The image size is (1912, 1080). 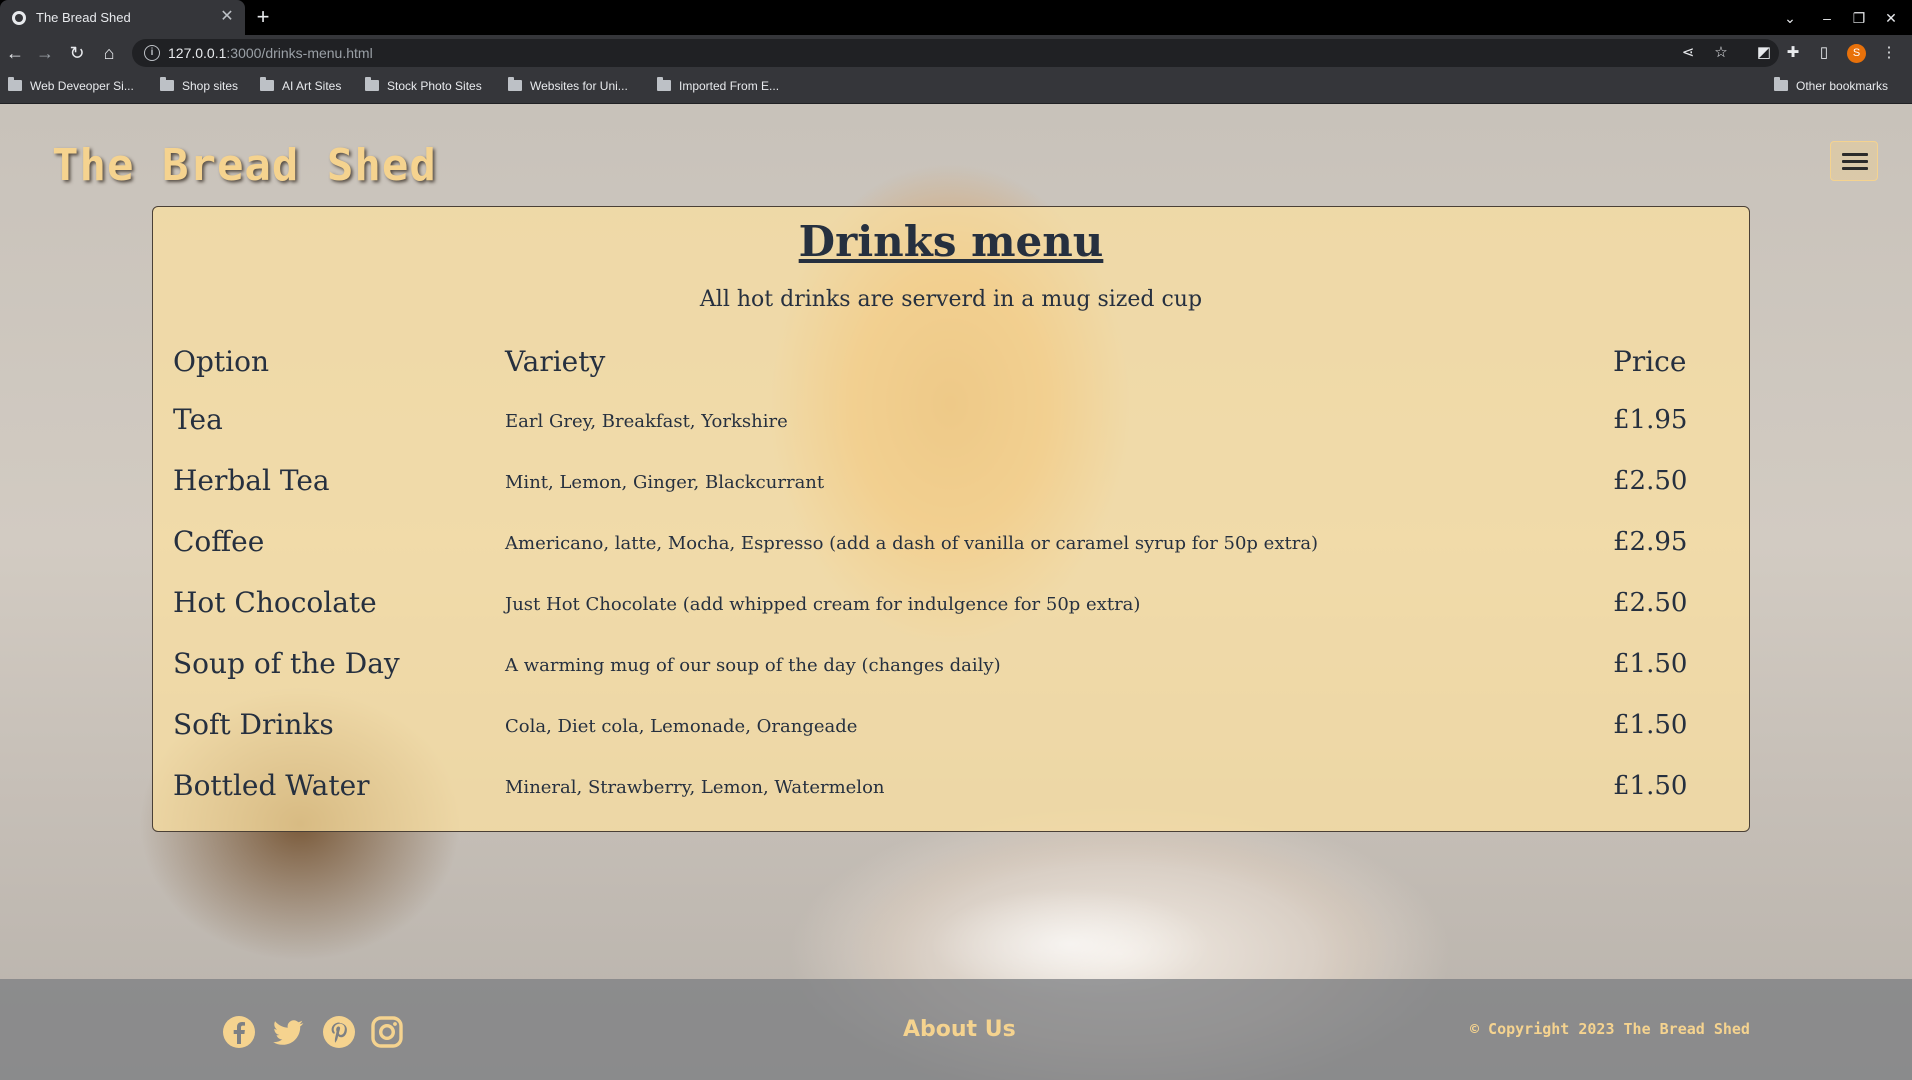 What do you see at coordinates (219, 541) in the screenshot?
I see `menu-option: Coffee` at bounding box center [219, 541].